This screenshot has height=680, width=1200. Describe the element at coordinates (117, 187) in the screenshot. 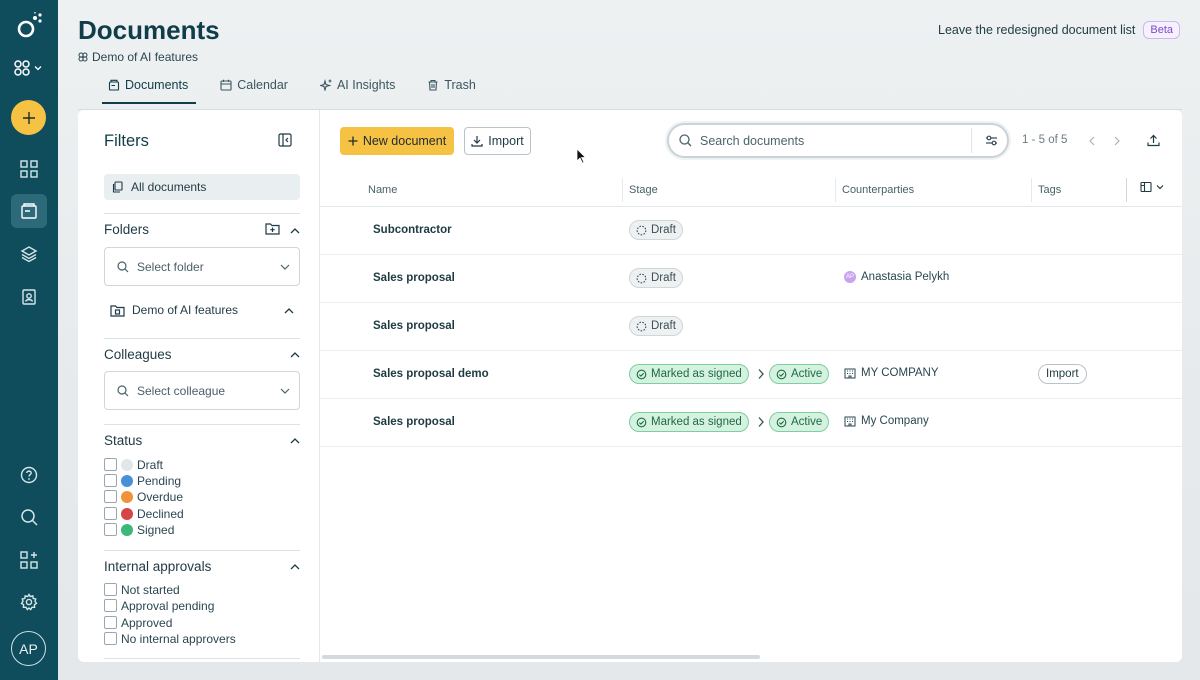

I see `copy-icon` at that location.